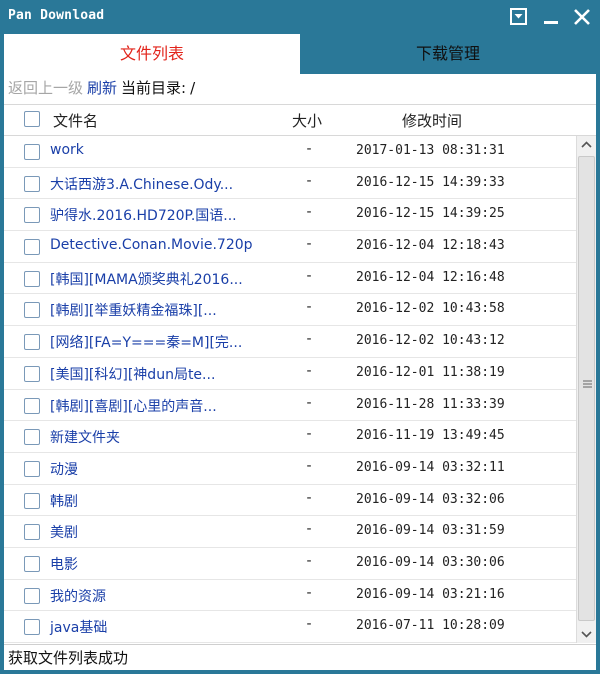 Image resolution: width=600 pixels, height=674 pixels. Describe the element at coordinates (78, 596) in the screenshot. I see `file-name: 我的资源` at that location.